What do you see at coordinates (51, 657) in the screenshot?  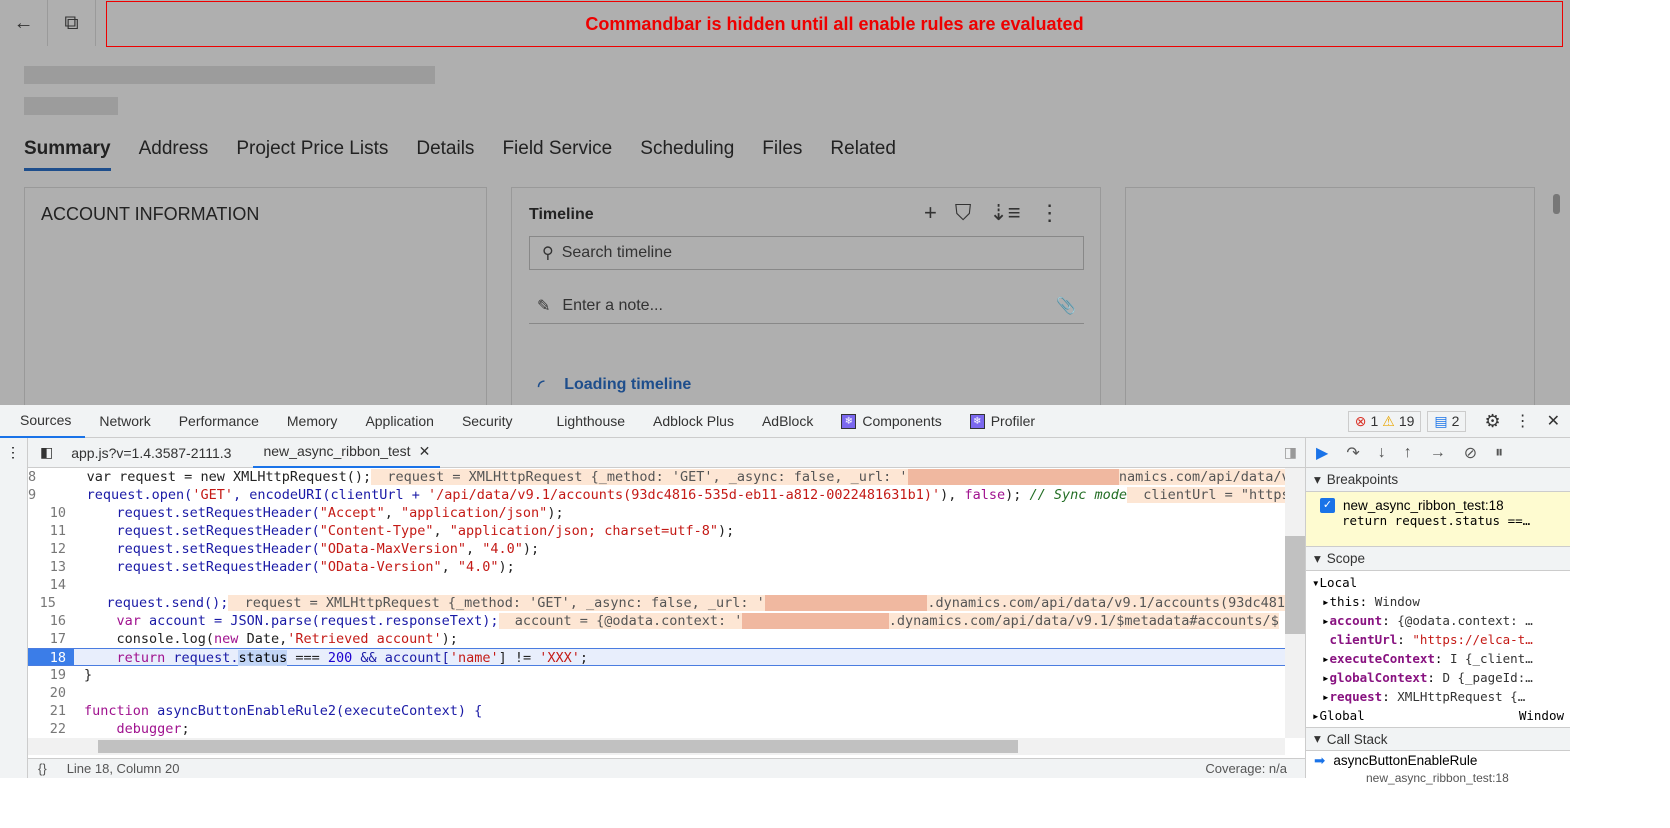 I see `line-number: 18` at bounding box center [51, 657].